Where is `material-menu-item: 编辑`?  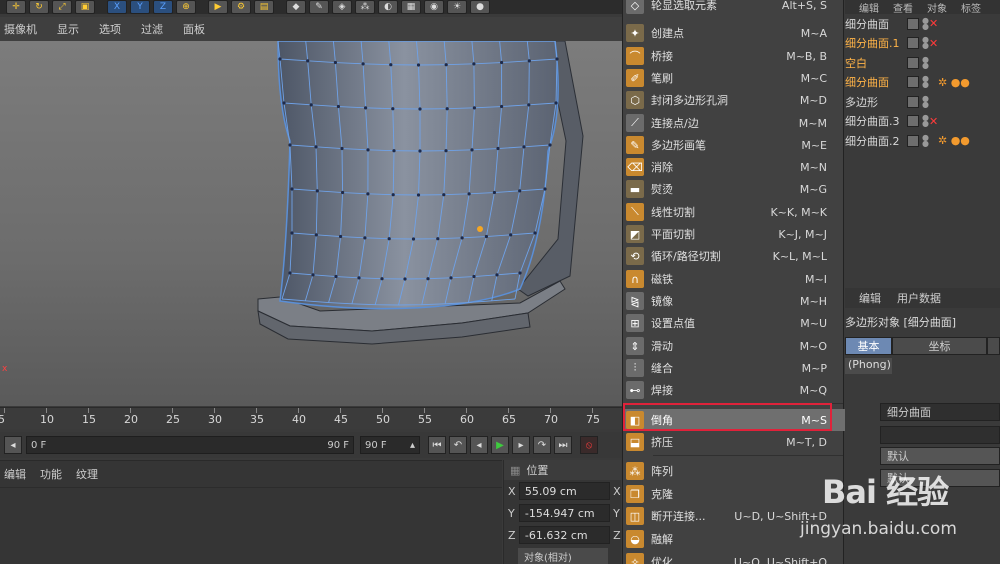
material-menu-item: 编辑 is located at coordinates (15, 474).